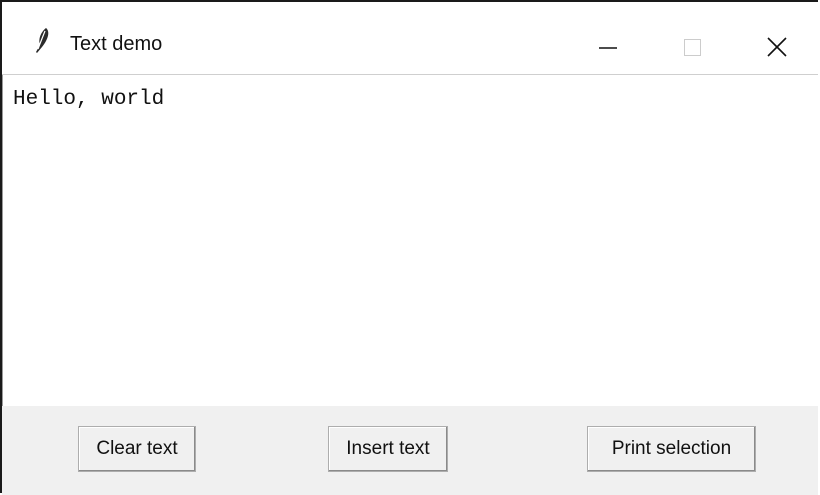 This screenshot has width=820, height=495. I want to click on print-selection-button: Print selection, so click(671, 449).